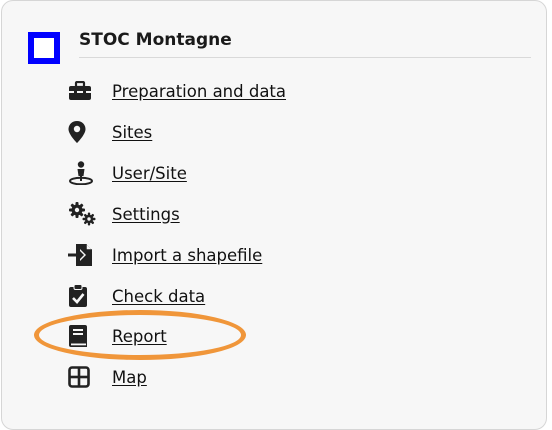 The height and width of the screenshot is (430, 552). What do you see at coordinates (158, 296) in the screenshot?
I see `menu-item-label: Check data` at bounding box center [158, 296].